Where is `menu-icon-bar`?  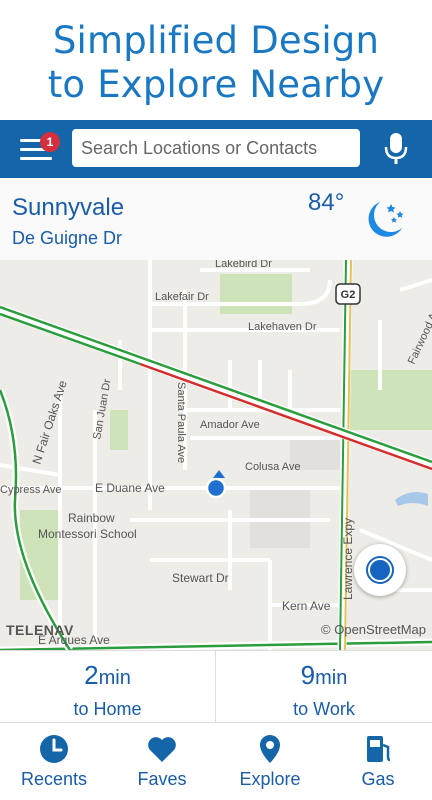 menu-icon-bar is located at coordinates (36, 158).